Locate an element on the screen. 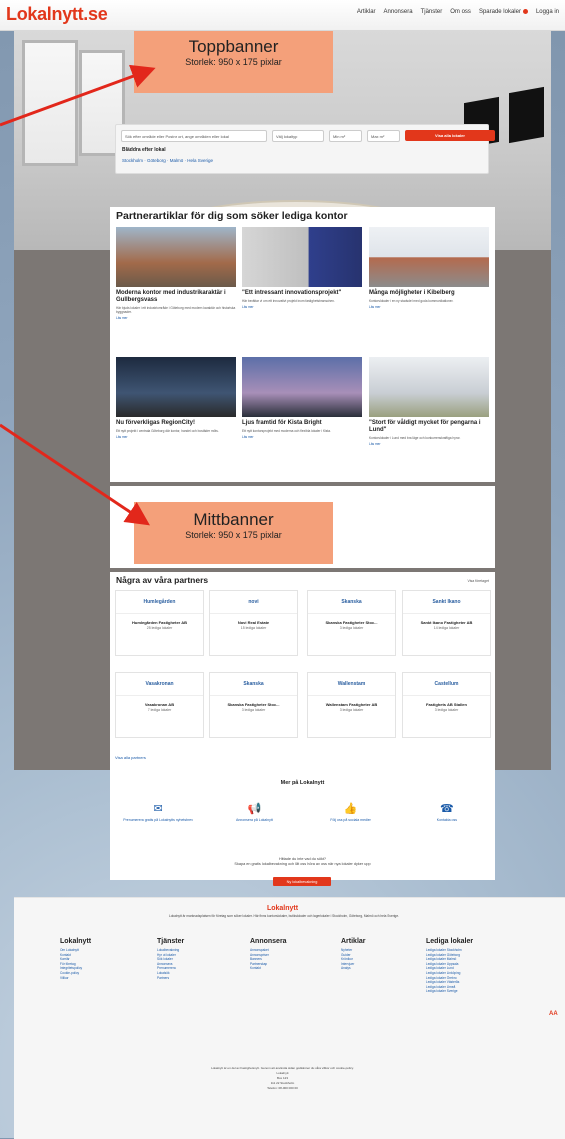  brand-mark-icon: AA is located at coordinates (553, 1014).